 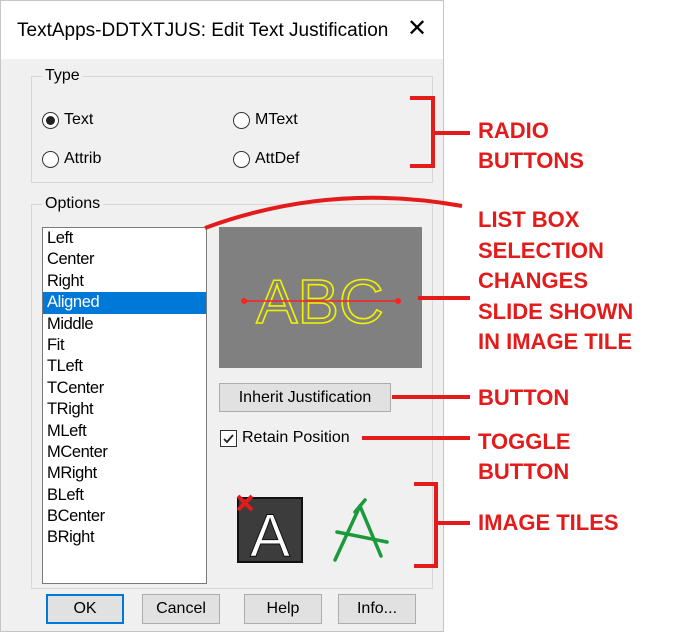 What do you see at coordinates (333, 212) in the screenshot?
I see `listbox-pointer` at bounding box center [333, 212].